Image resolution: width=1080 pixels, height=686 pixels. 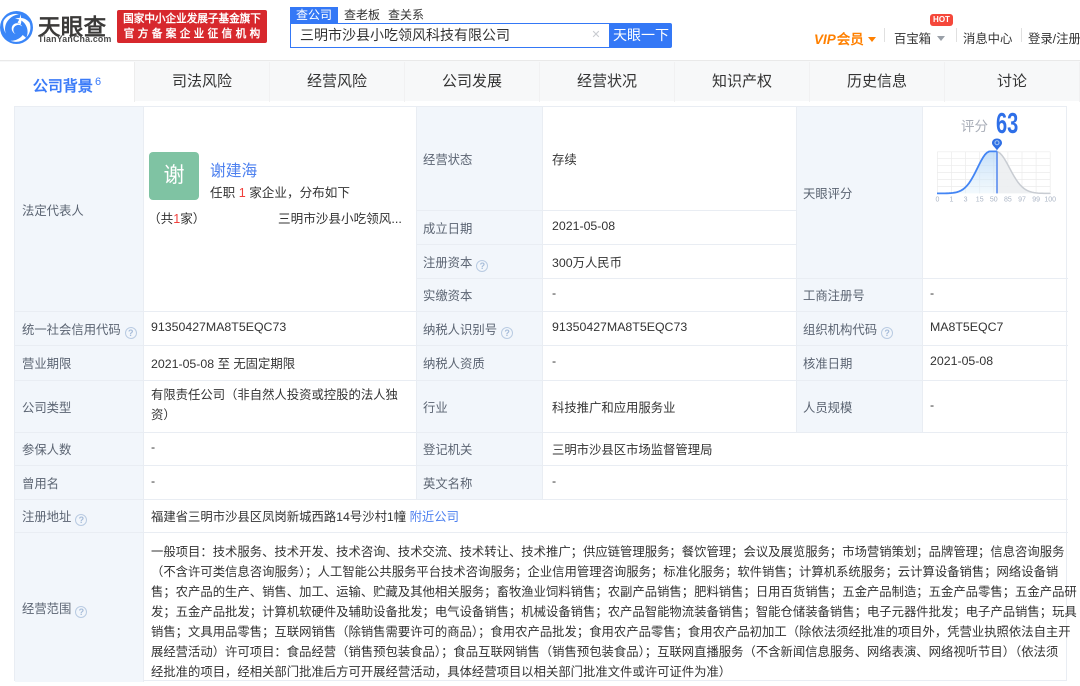 I want to click on svg-text: 100, so click(x=1050, y=200).